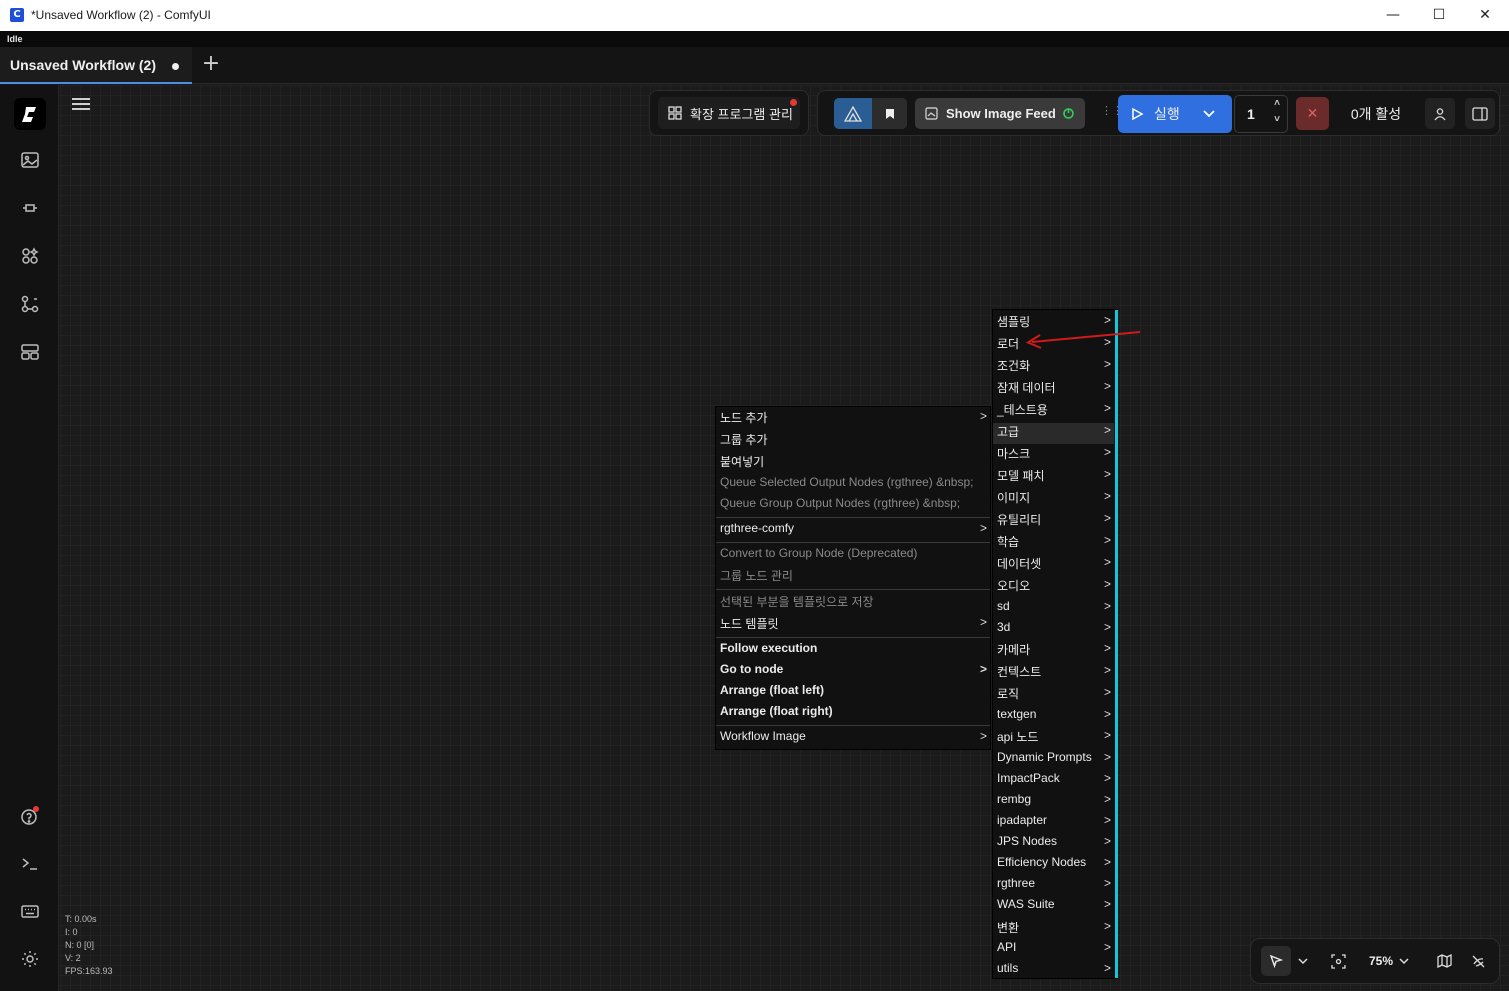 This screenshot has height=991, width=1509. I want to click on menu-workflow-image: Workflow Image >, so click(853, 739).